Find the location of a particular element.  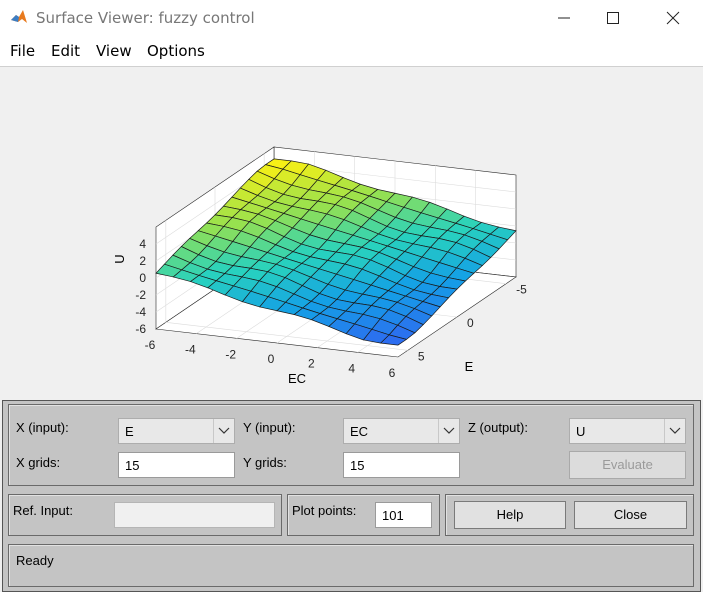

status-text: Ready is located at coordinates (35, 560).